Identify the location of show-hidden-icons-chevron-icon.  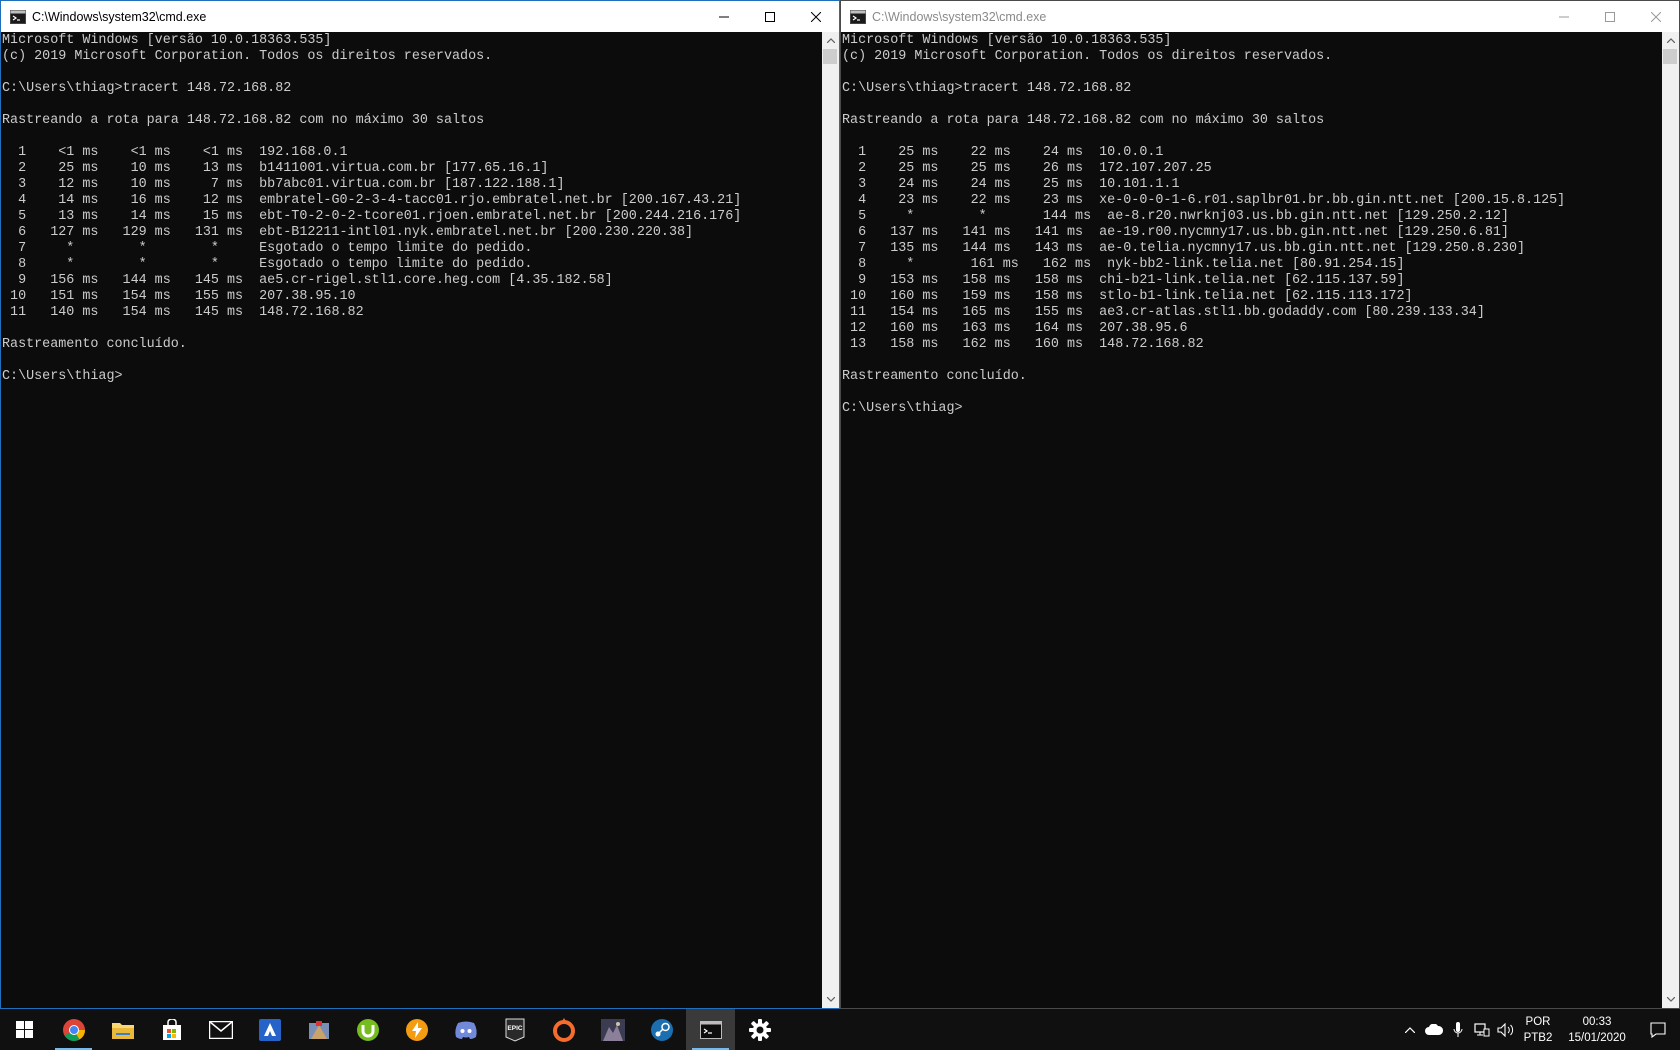
(1410, 1029).